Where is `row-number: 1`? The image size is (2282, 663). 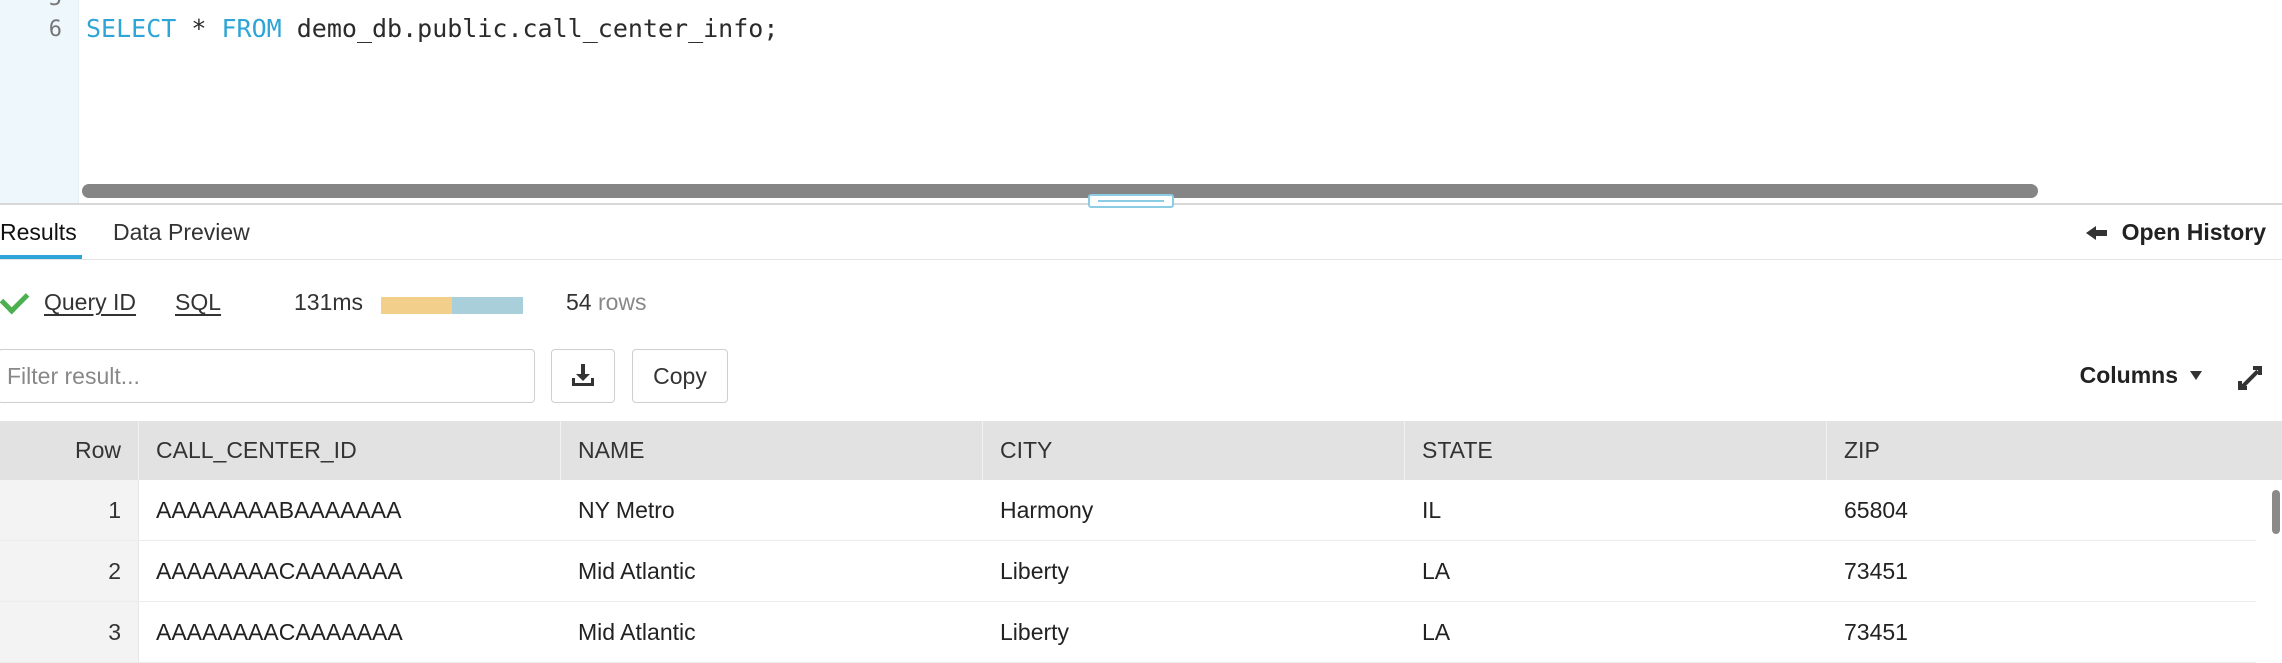
row-number: 1 is located at coordinates (69, 510).